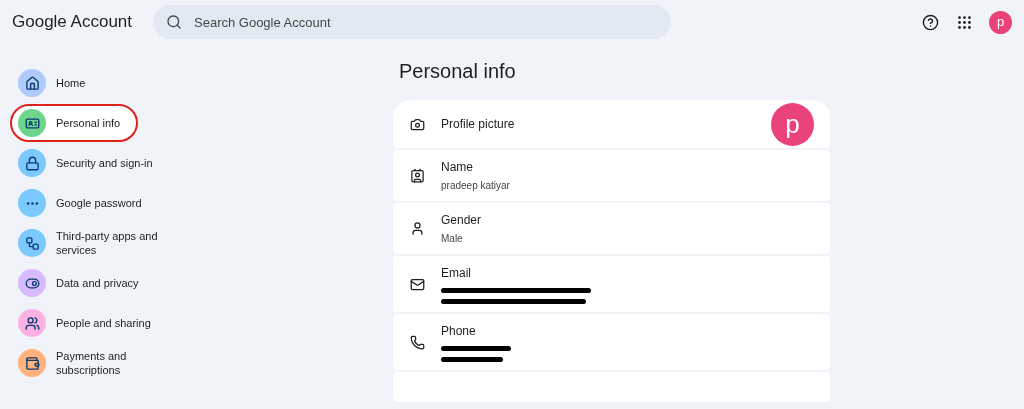 The width and height of the screenshot is (1024, 409). Describe the element at coordinates (456, 273) in the screenshot. I see `row-label: Email` at that location.